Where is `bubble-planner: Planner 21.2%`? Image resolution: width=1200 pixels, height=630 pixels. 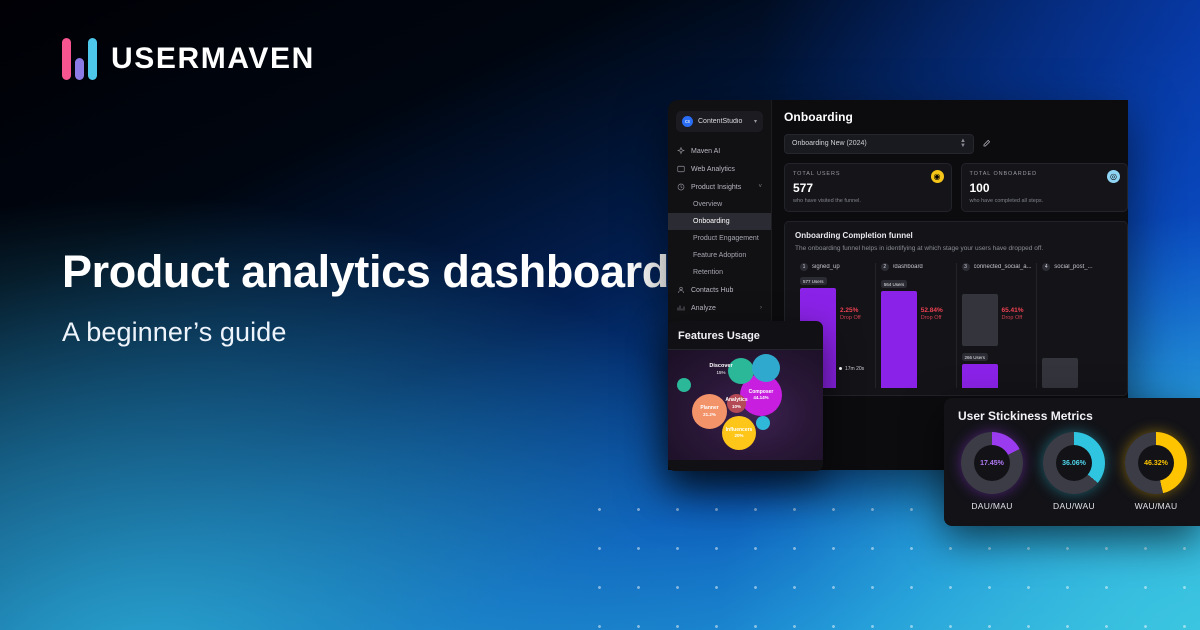
bubble-planner: Planner 21.2% is located at coordinates (709, 411).